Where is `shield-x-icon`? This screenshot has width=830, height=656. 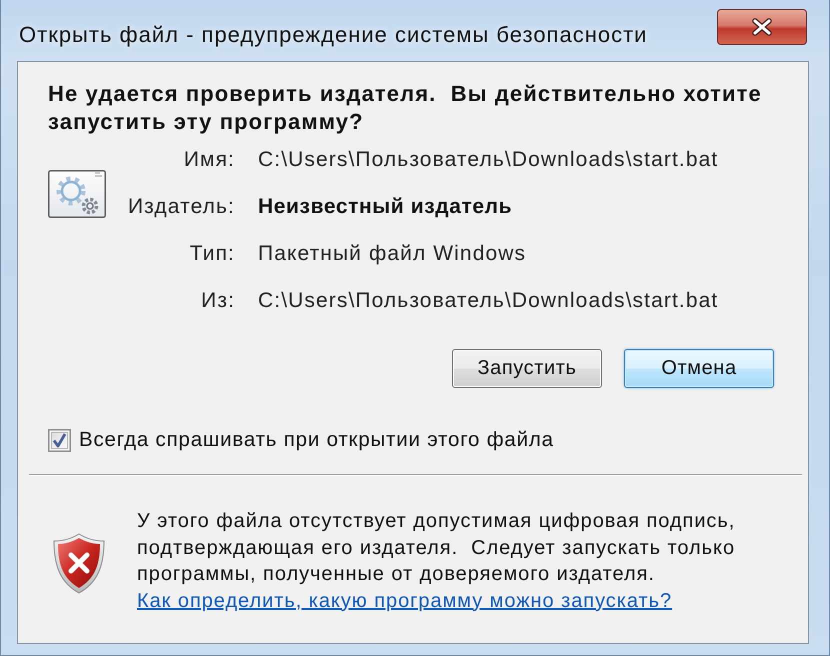 shield-x-icon is located at coordinates (79, 563).